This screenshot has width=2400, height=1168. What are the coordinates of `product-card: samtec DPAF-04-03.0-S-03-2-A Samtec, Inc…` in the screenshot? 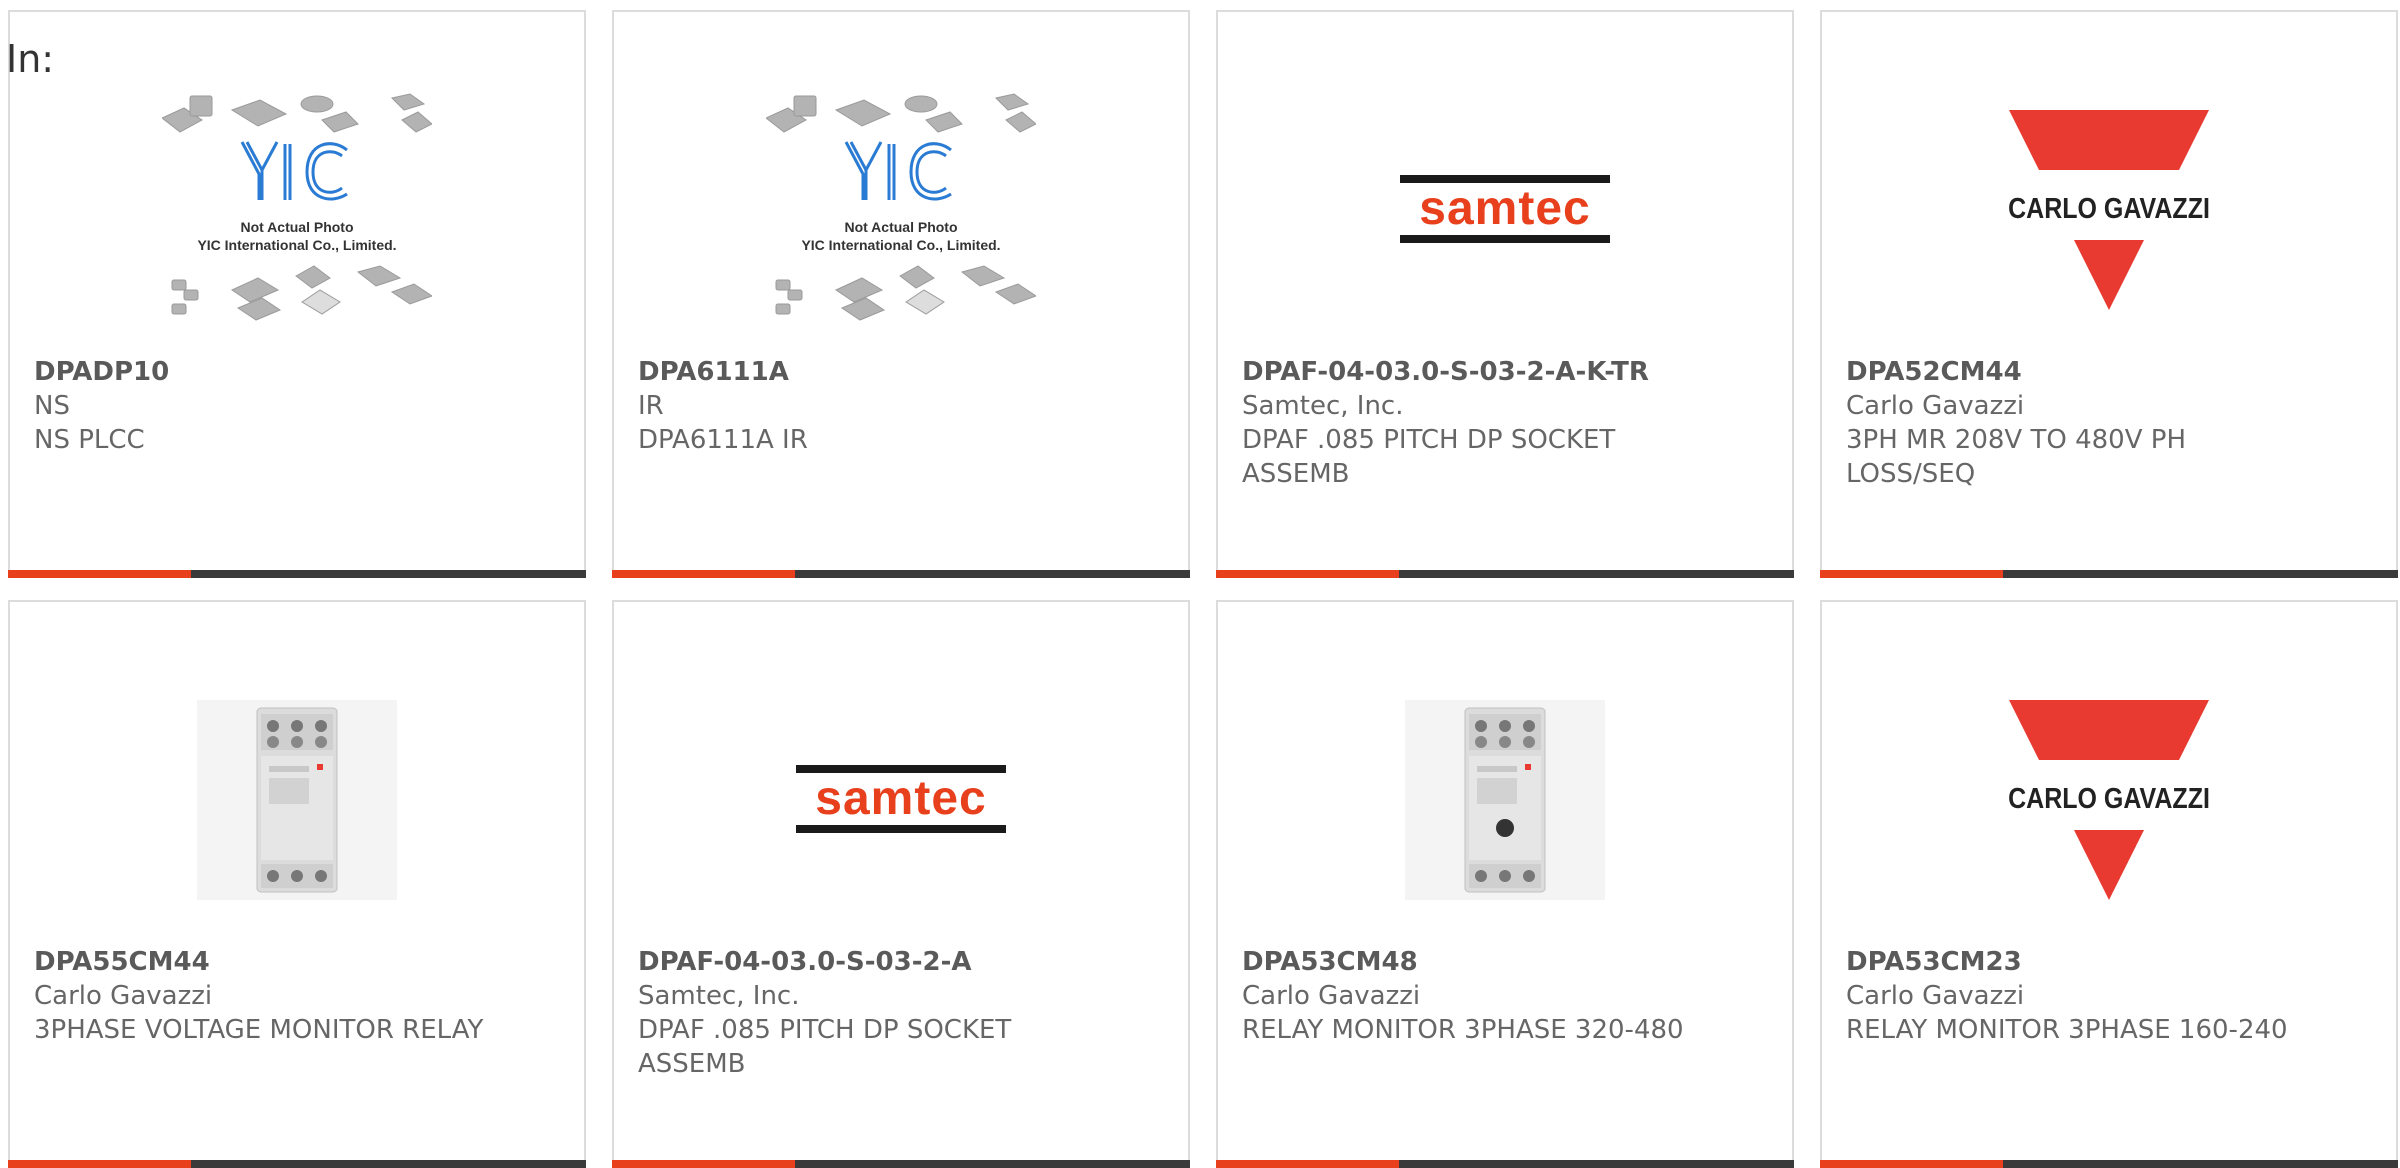 It's located at (901, 884).